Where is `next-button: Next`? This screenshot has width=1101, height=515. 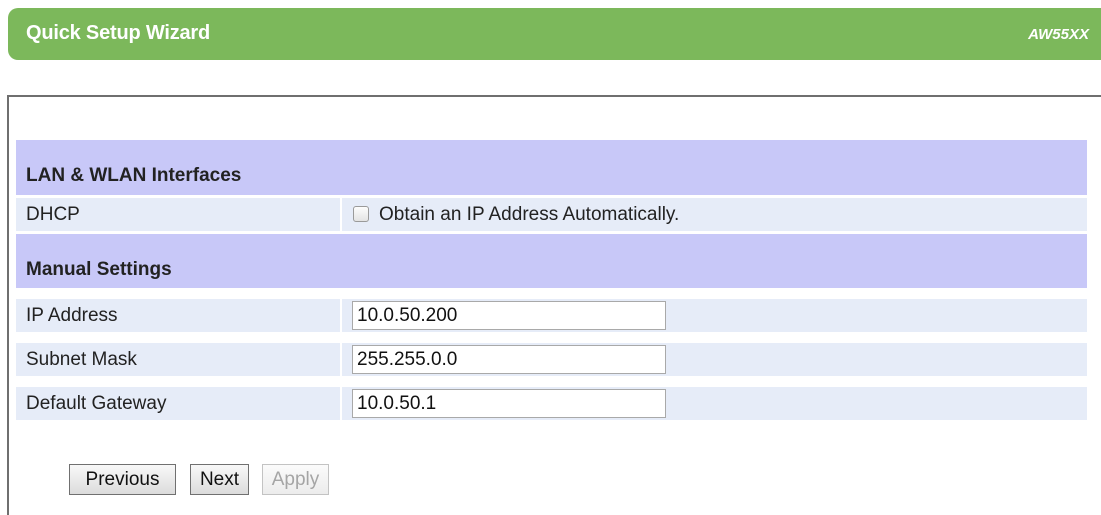
next-button: Next is located at coordinates (219, 479).